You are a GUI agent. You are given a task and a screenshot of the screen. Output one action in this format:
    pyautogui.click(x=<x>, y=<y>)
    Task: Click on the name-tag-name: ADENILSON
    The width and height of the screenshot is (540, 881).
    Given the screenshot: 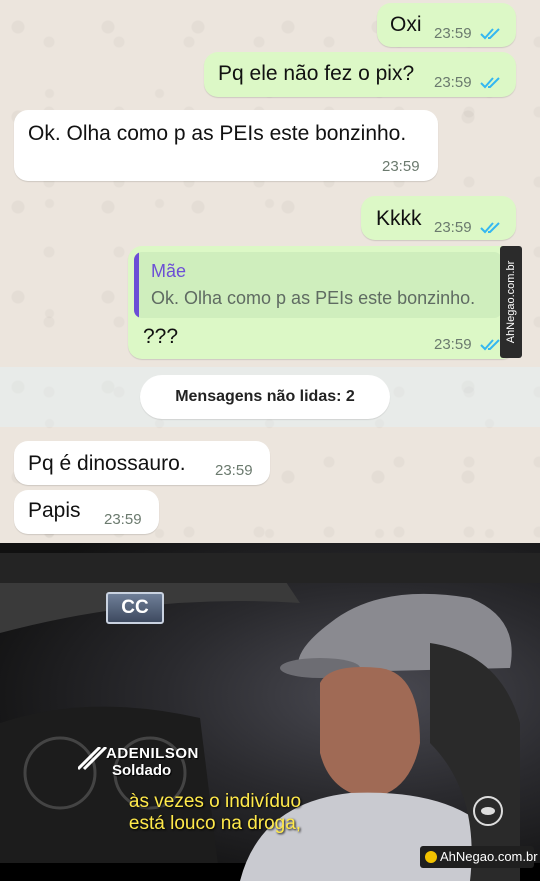 What is the action you would take?
    pyautogui.click(x=152, y=753)
    